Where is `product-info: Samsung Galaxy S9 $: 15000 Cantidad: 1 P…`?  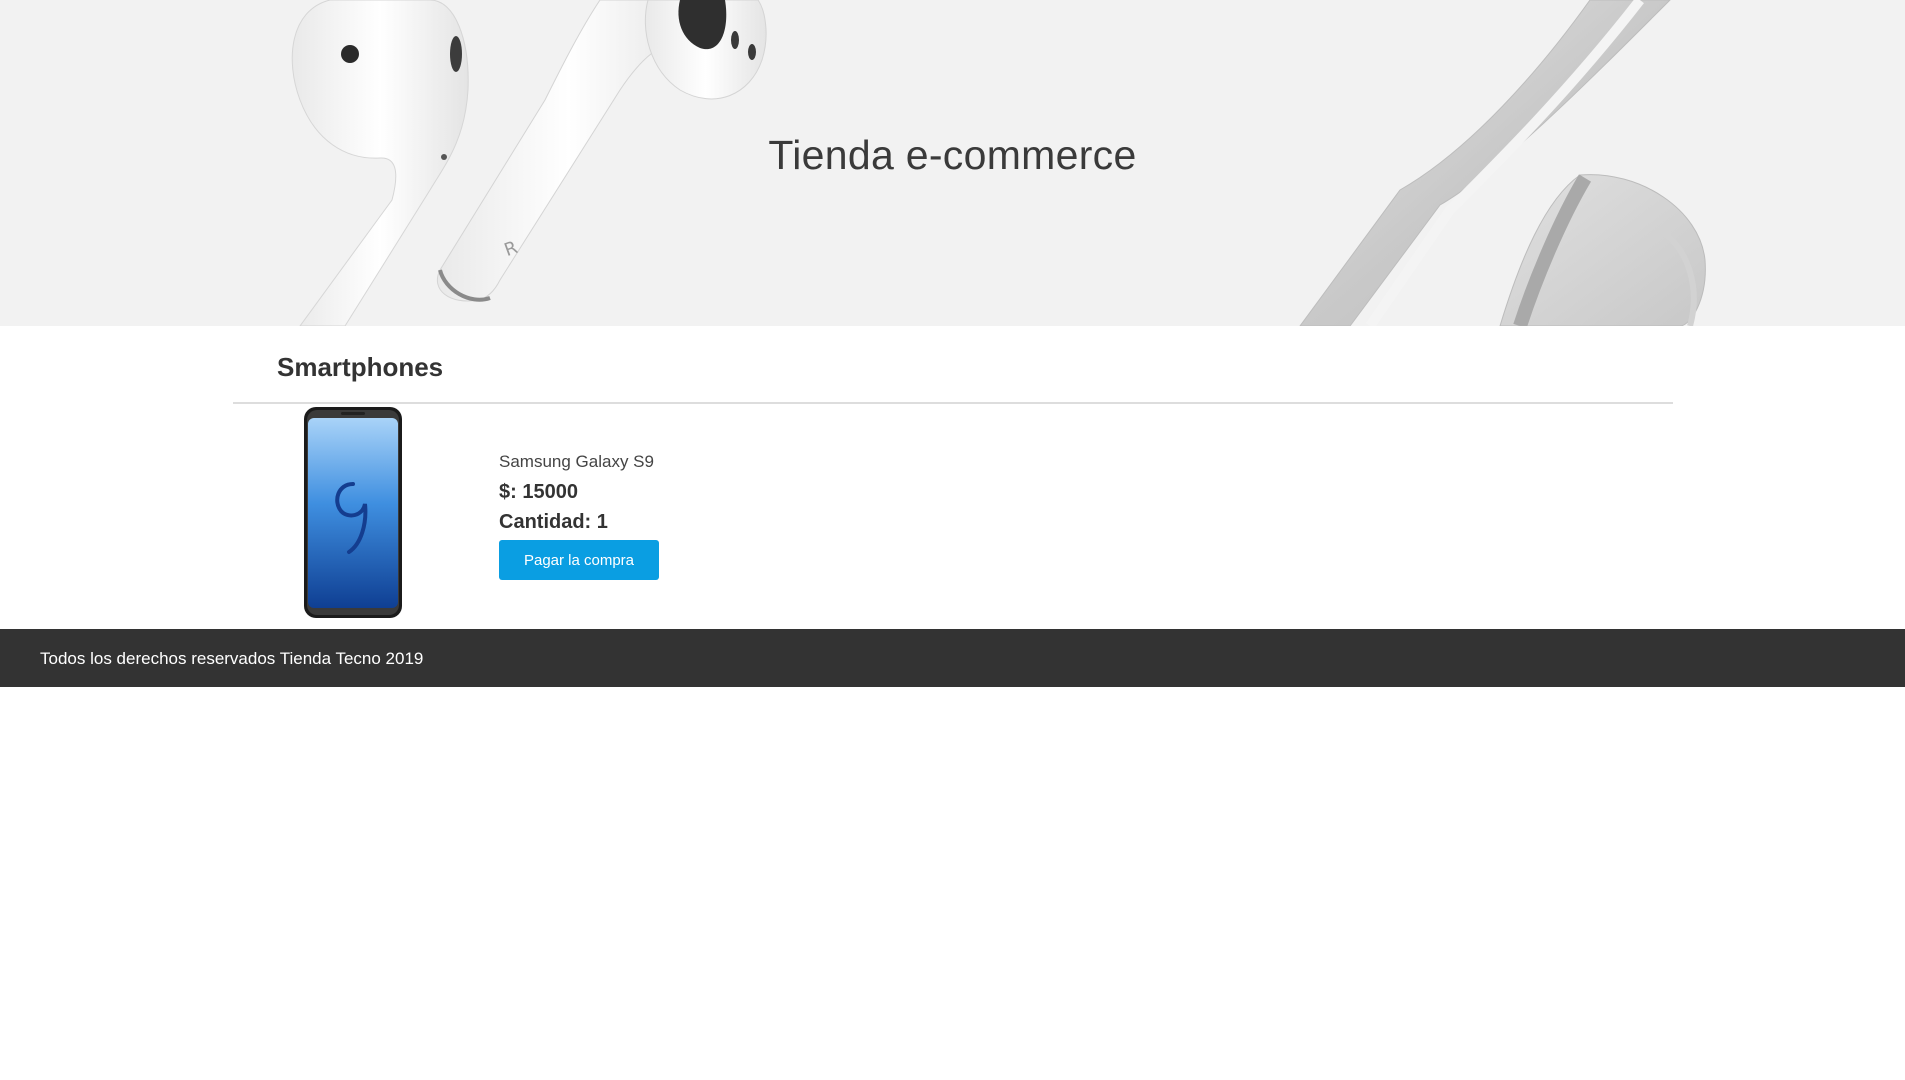
product-info: Samsung Galaxy S9 $: 15000 Cantidad: 1 P… is located at coordinates (579, 516).